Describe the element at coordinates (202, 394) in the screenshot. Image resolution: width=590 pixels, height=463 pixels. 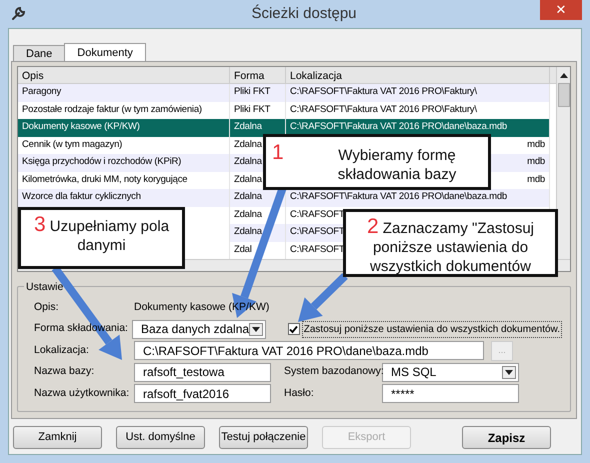
I see `input-field: rafsoft_fvat2016` at that location.